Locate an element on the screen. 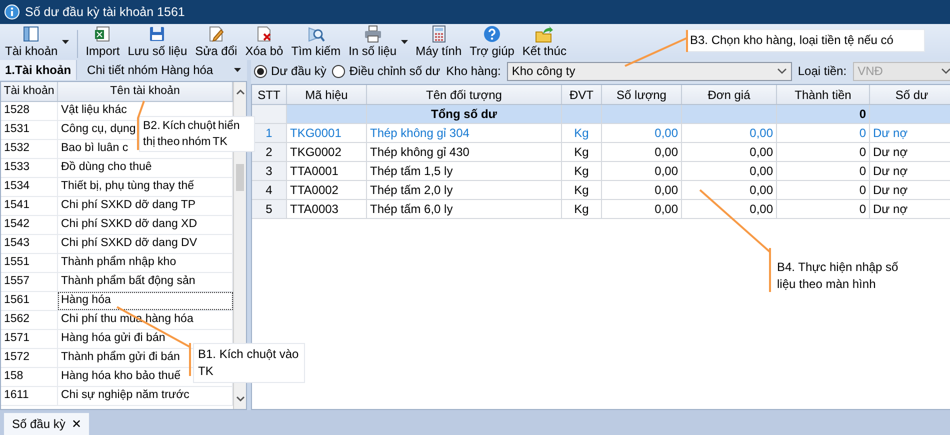 This screenshot has width=950, height=435. group-dropdown: Chi tiết nhóm Hàng hóa is located at coordinates (162, 70).